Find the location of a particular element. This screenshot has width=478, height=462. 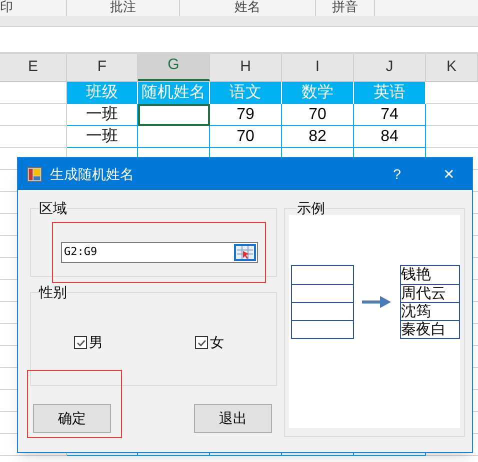

field-value: G2:G9 is located at coordinates (81, 252).